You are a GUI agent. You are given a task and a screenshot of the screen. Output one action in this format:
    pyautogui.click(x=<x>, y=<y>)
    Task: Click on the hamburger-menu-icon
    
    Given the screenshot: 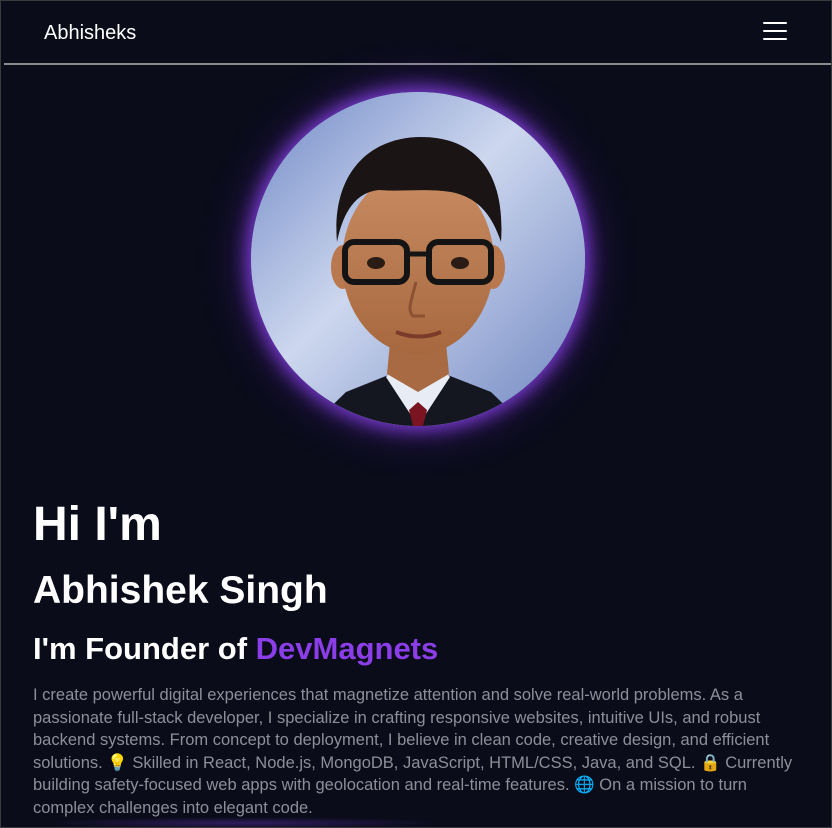 What is the action you would take?
    pyautogui.click(x=775, y=23)
    